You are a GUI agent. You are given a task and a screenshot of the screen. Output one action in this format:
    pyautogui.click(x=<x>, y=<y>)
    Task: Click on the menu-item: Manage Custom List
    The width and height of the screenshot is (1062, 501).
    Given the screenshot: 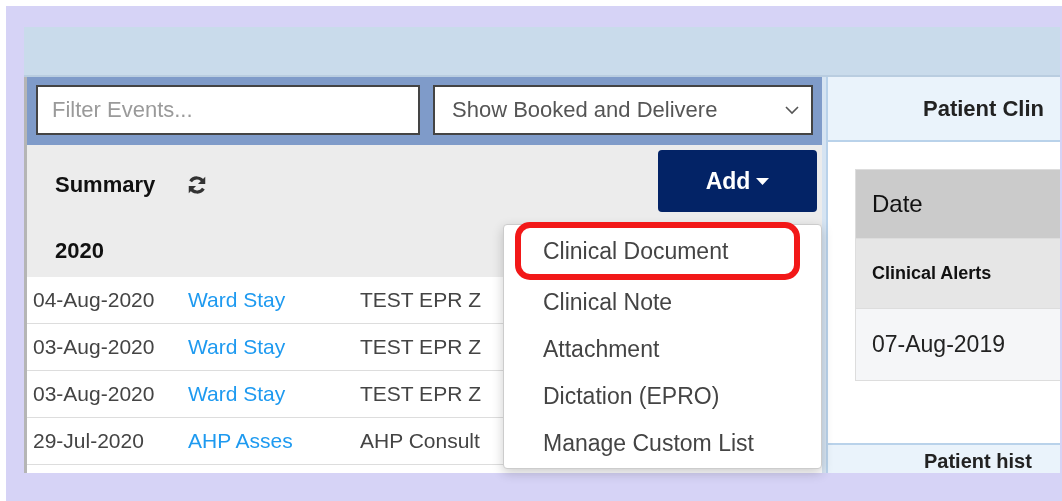 What is the action you would take?
    pyautogui.click(x=662, y=443)
    